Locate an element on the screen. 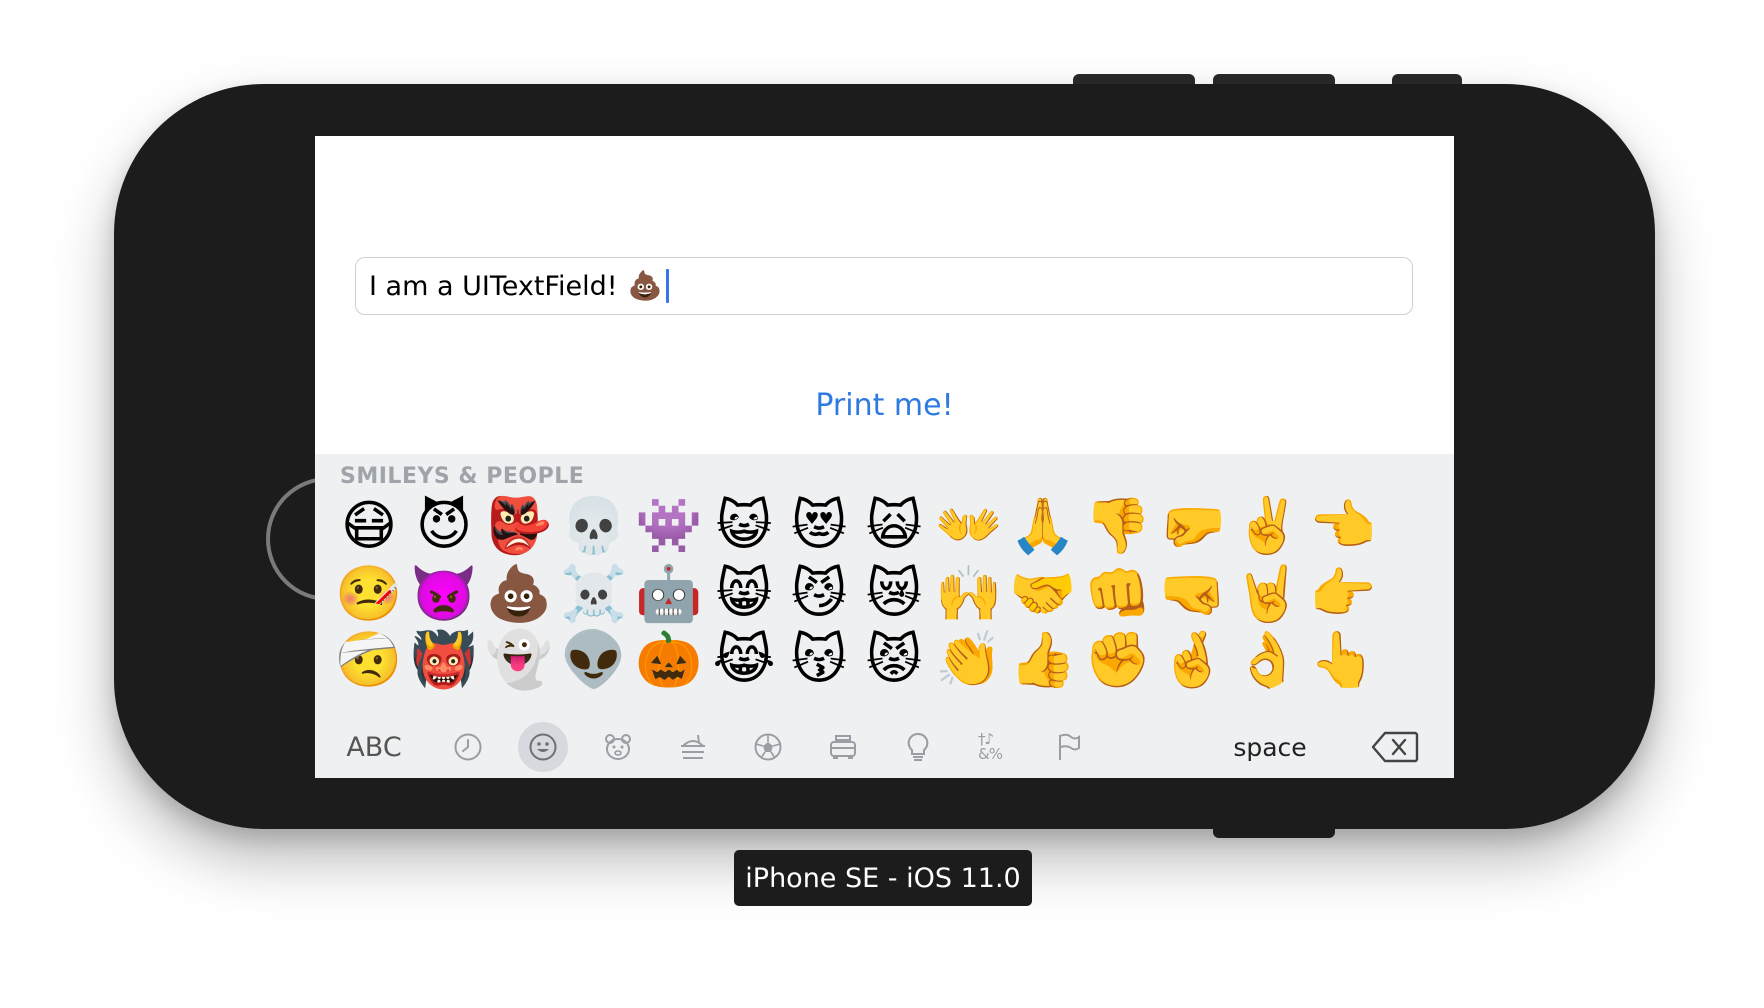  emoji-key: 👻 is located at coordinates (519, 660).